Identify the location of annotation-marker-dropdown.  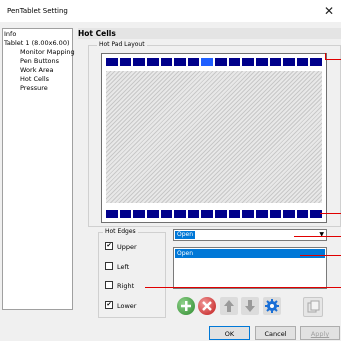
(317, 236).